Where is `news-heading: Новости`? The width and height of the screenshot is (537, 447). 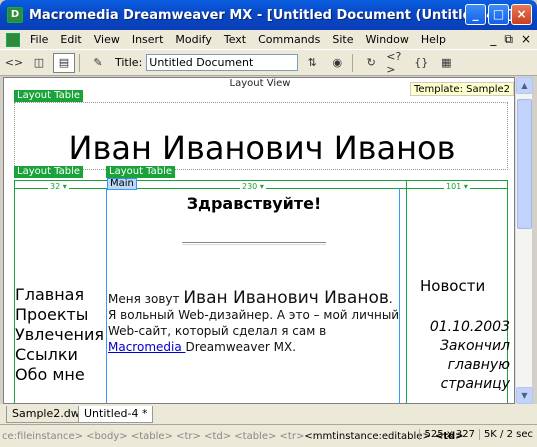
news-heading: Новости is located at coordinates (453, 286).